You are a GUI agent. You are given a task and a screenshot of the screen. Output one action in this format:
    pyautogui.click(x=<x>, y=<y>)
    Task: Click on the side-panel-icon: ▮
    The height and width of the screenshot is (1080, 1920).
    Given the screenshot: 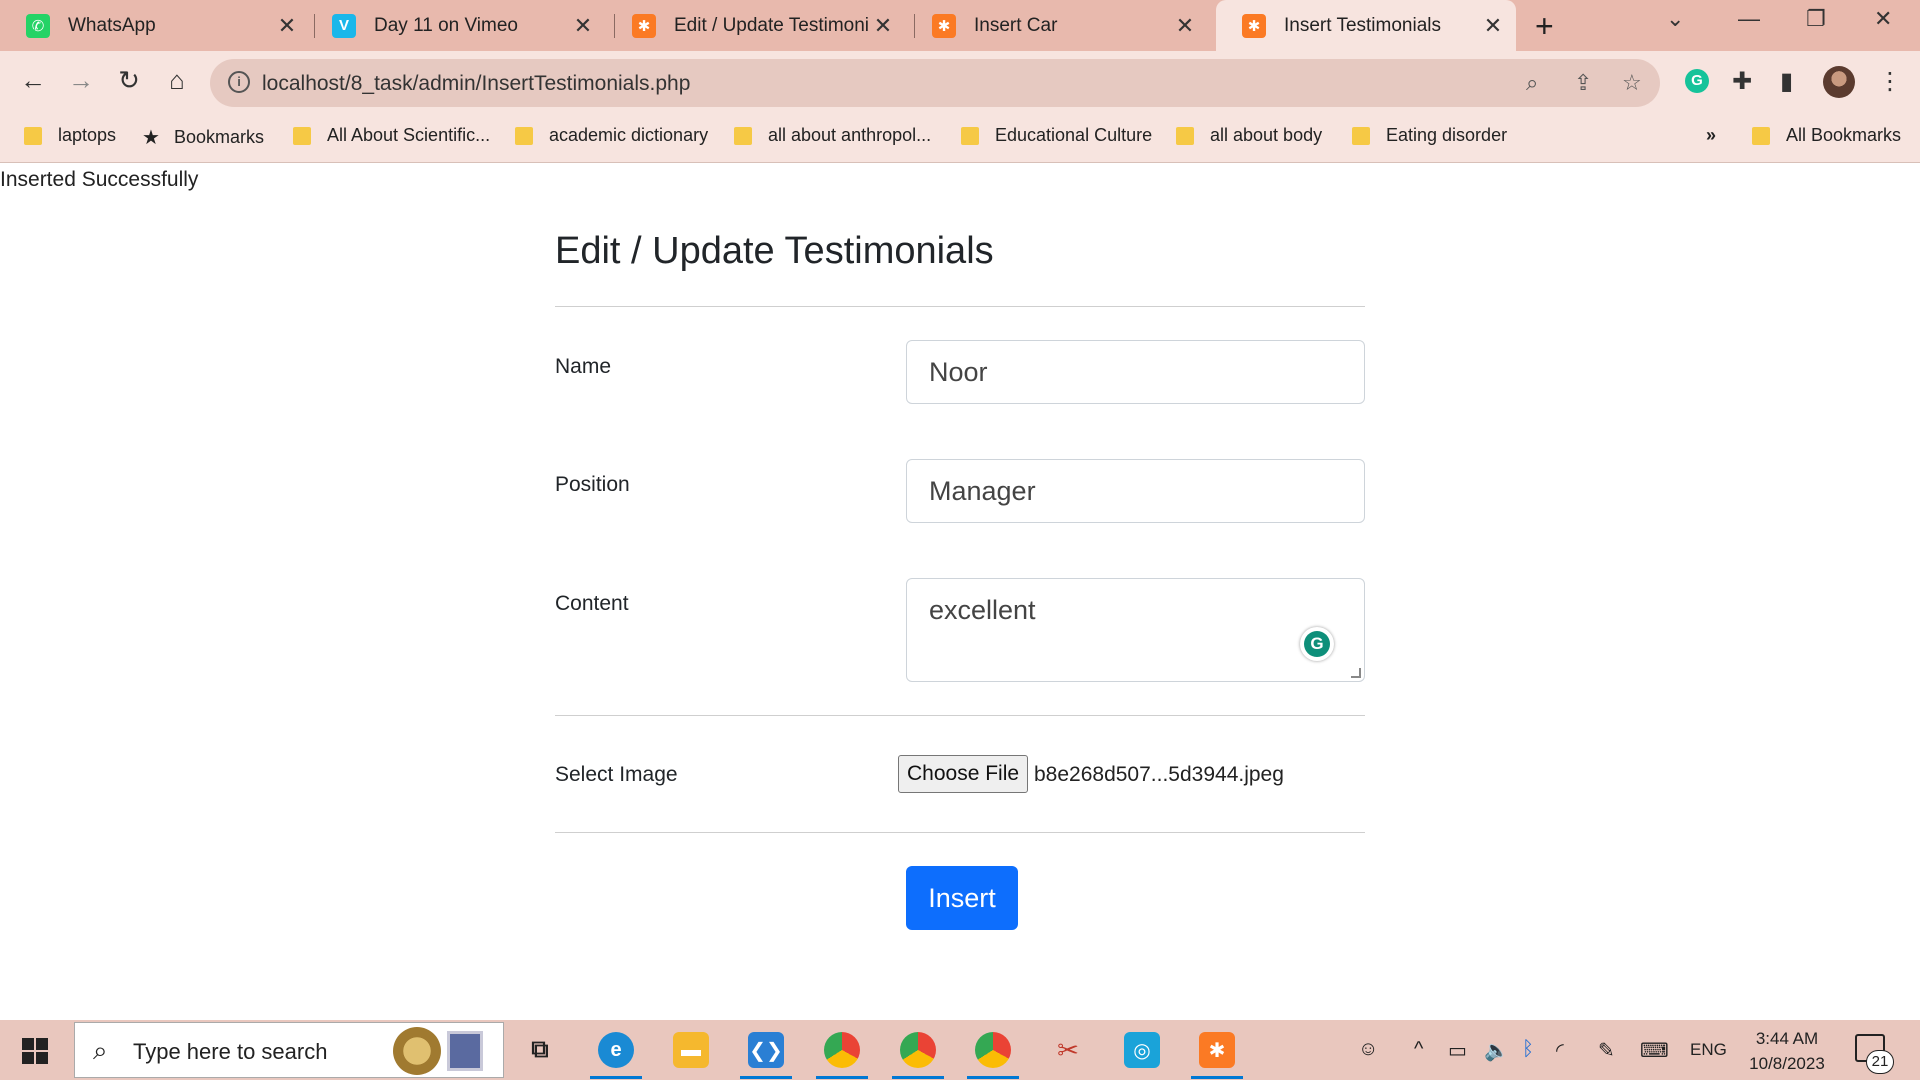 What is the action you would take?
    pyautogui.click(x=1786, y=81)
    